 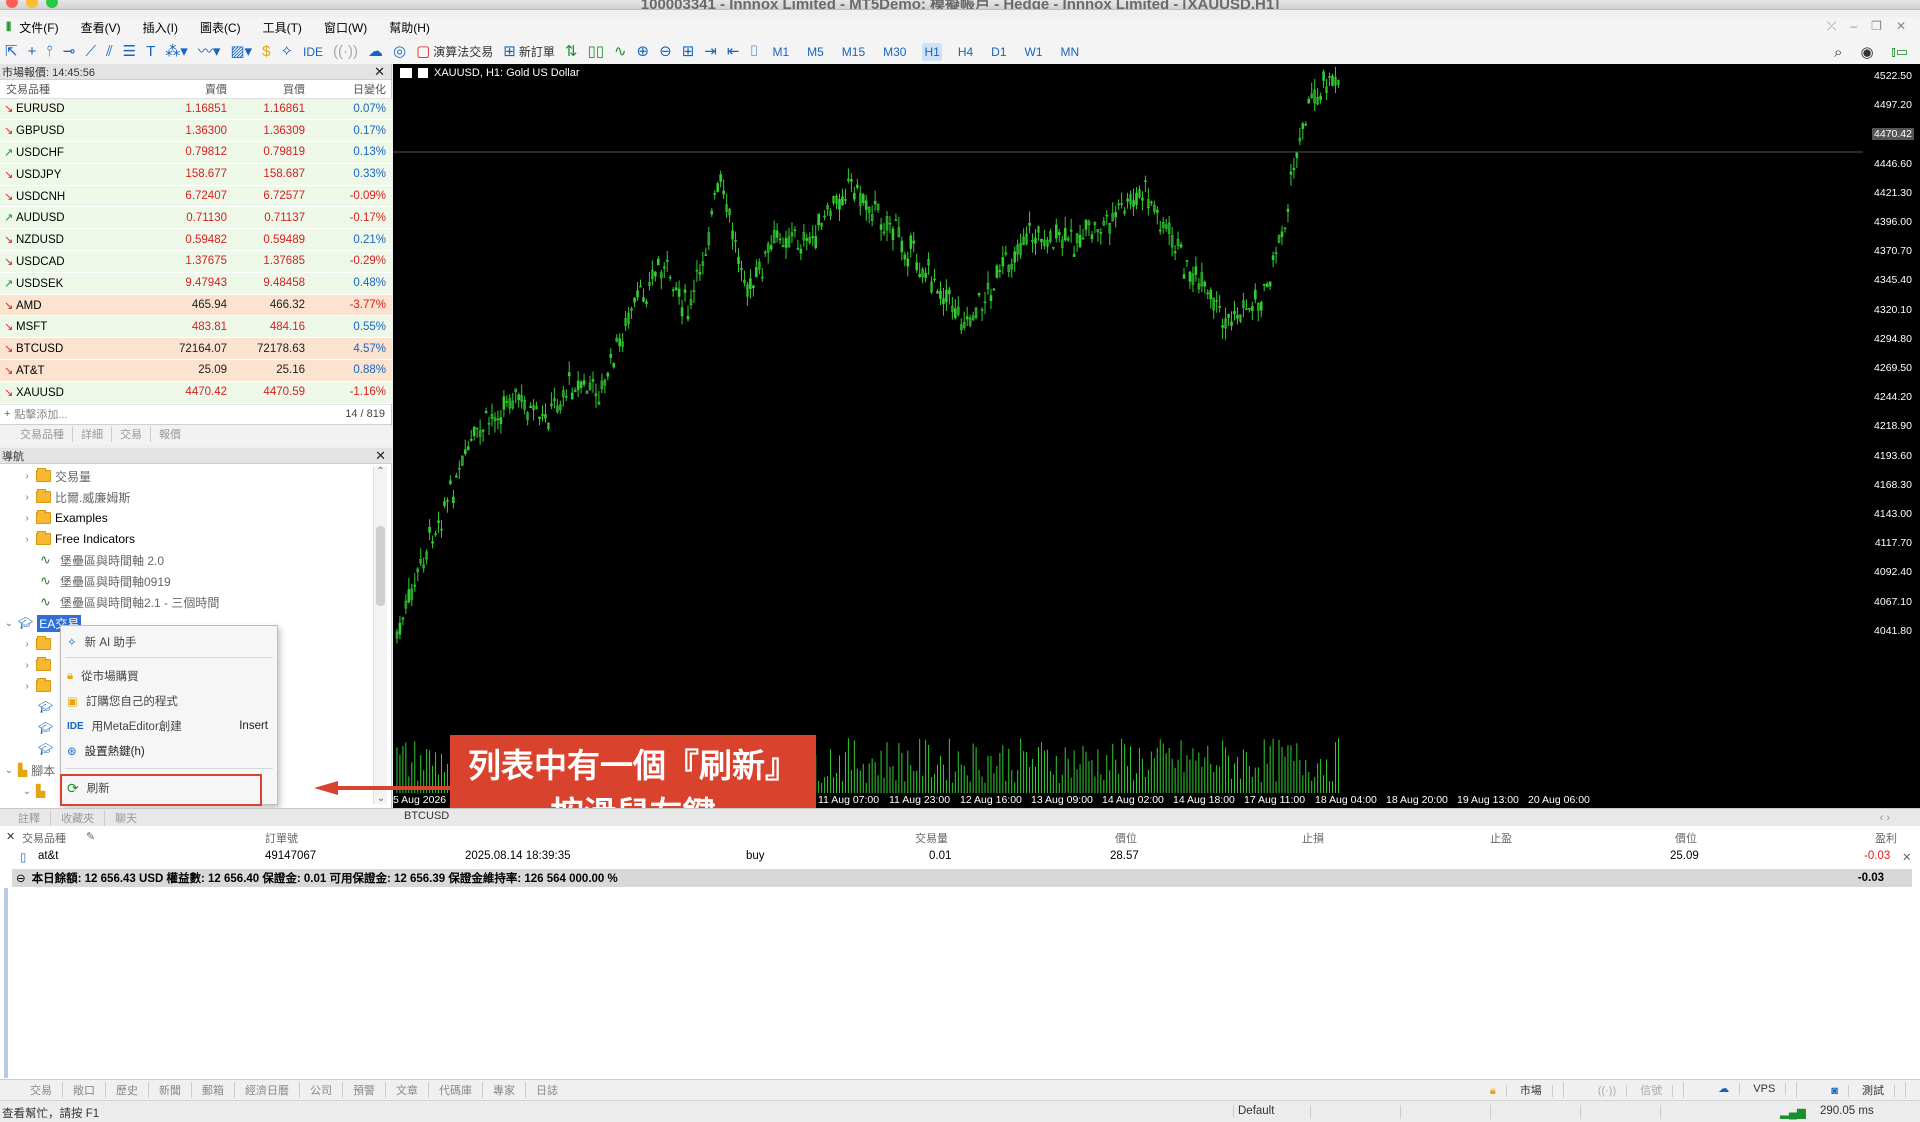 I want to click on minimize-icon: –, so click(x=1853, y=26).